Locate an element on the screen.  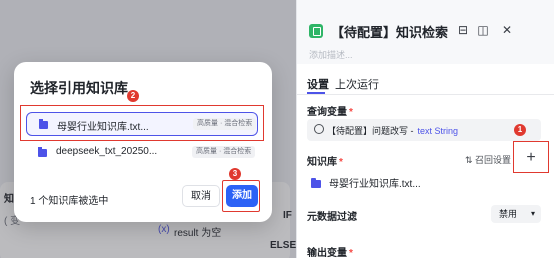
tab-last-run: 上次运行 is located at coordinates (357, 84).